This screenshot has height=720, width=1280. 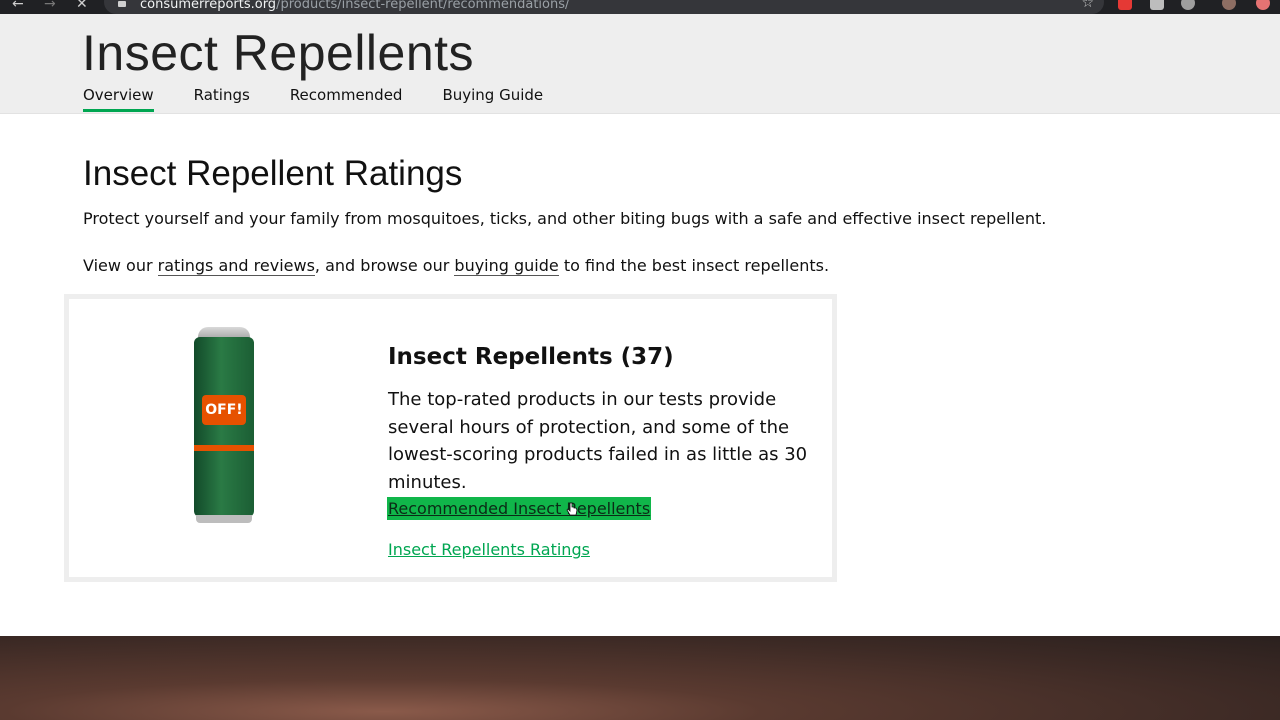 I want to click on lock-icon, so click(x=122, y=4).